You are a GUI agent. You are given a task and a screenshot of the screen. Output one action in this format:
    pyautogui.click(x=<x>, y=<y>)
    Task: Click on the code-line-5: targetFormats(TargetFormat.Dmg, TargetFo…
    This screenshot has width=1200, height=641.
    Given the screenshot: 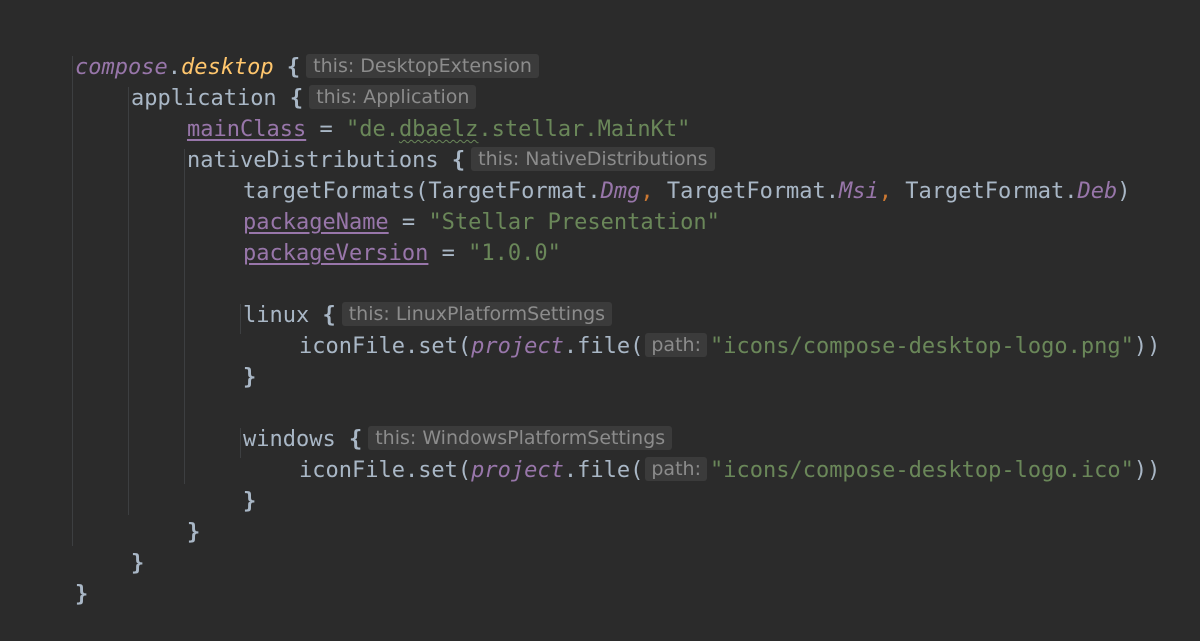 What is the action you would take?
    pyautogui.click(x=660, y=174)
    